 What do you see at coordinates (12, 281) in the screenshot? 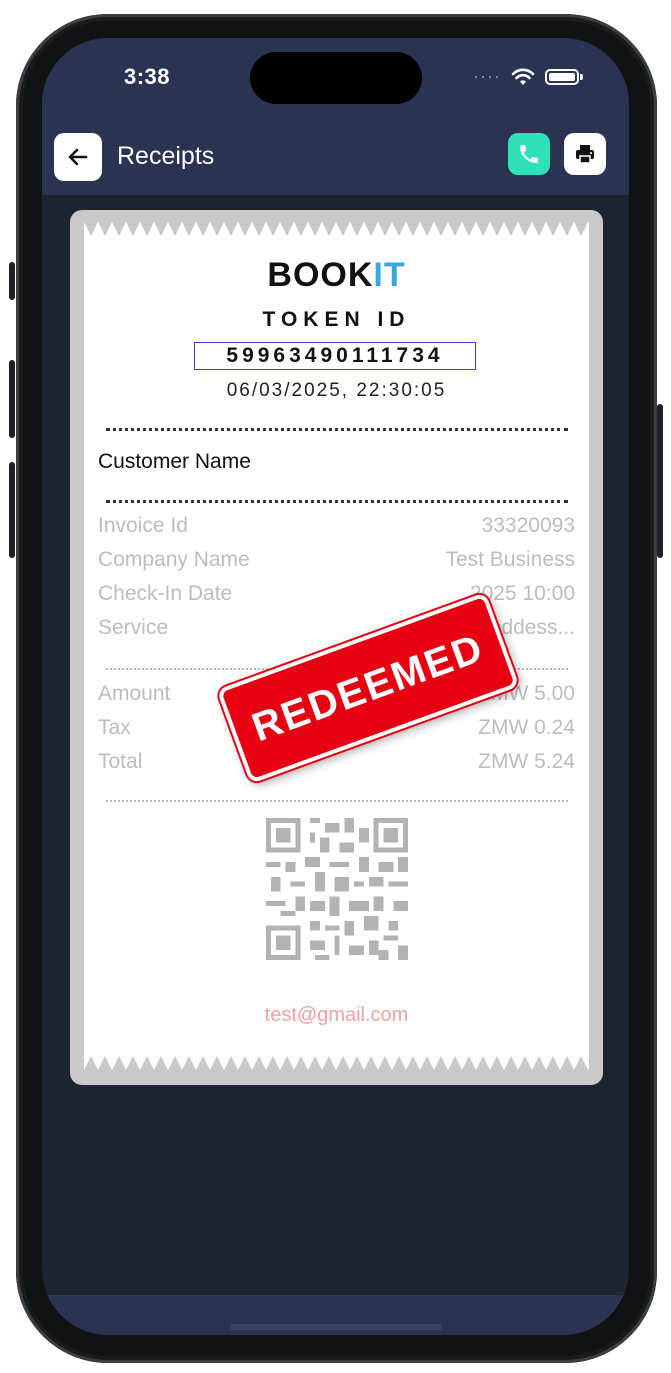
I see `mute-switch` at bounding box center [12, 281].